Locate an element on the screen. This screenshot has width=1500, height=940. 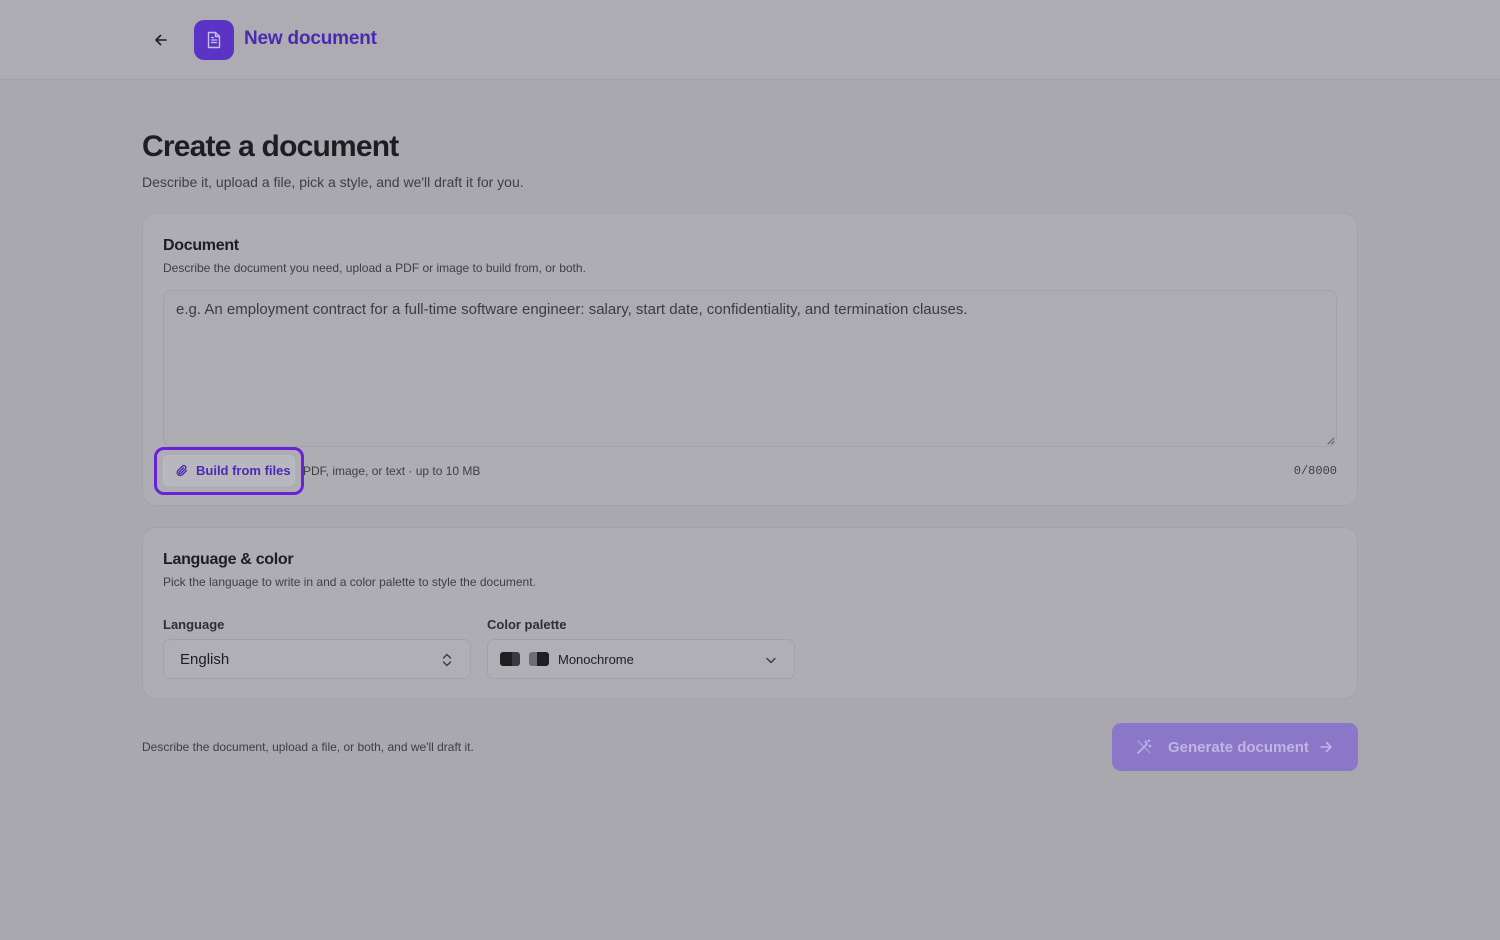
build-from-files-button: Build from files is located at coordinates (229, 470).